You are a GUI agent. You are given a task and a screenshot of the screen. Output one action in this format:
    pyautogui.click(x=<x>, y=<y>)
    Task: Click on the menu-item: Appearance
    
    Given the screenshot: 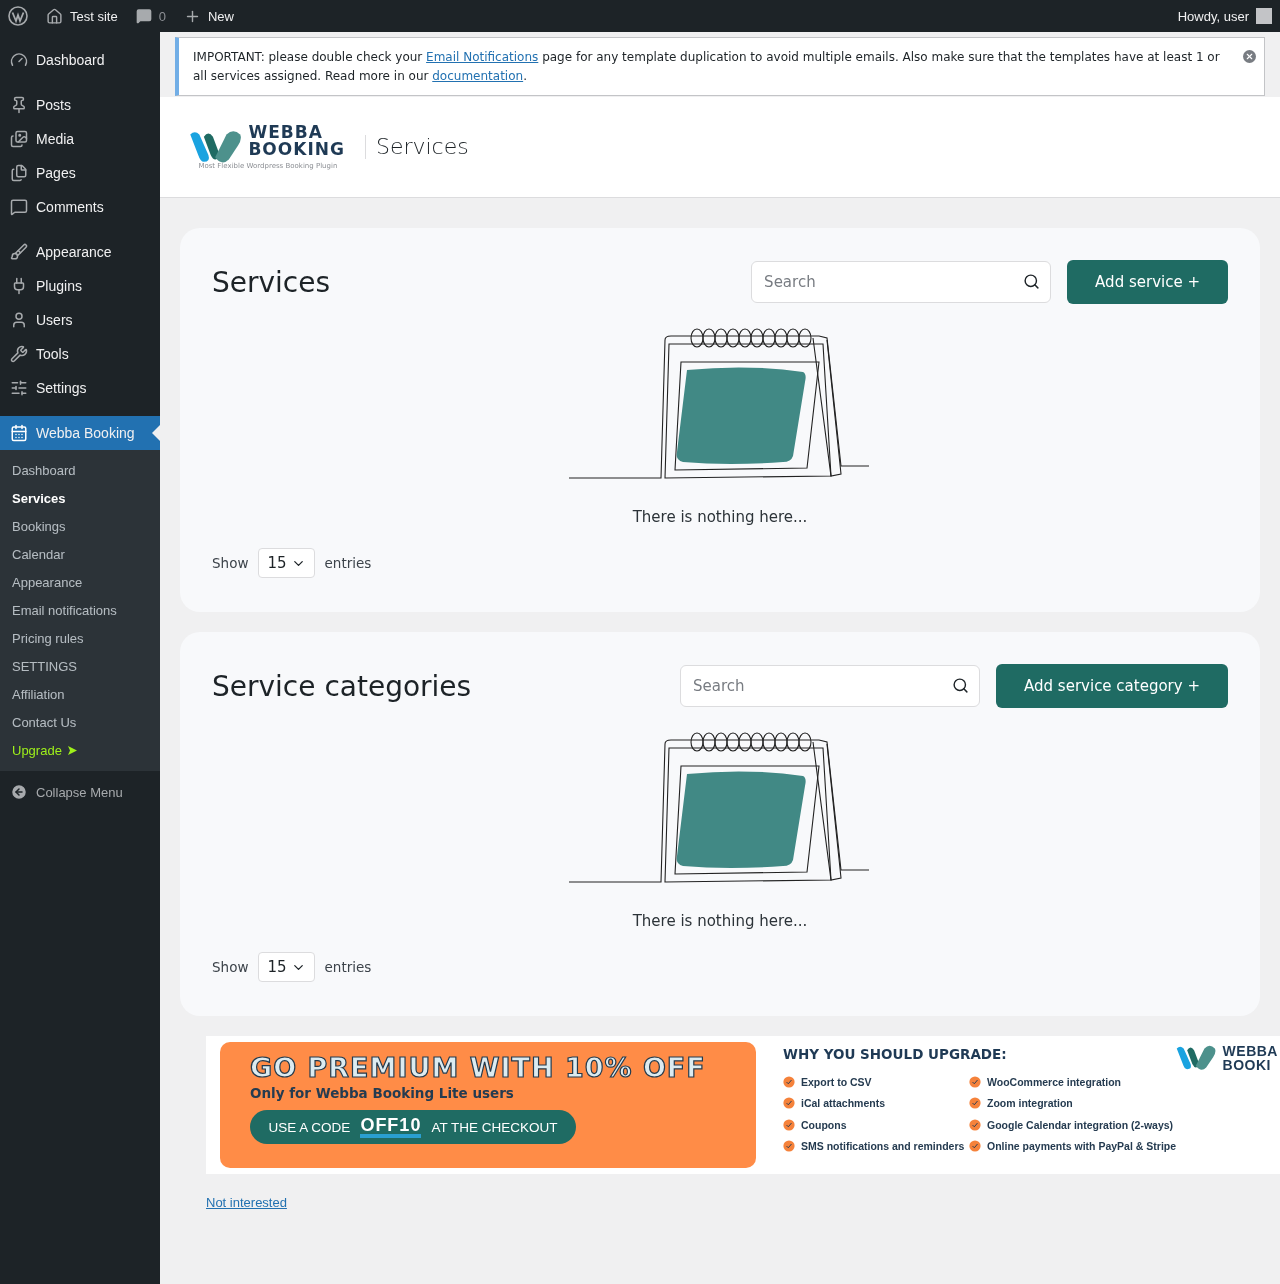 What is the action you would take?
    pyautogui.click(x=80, y=252)
    